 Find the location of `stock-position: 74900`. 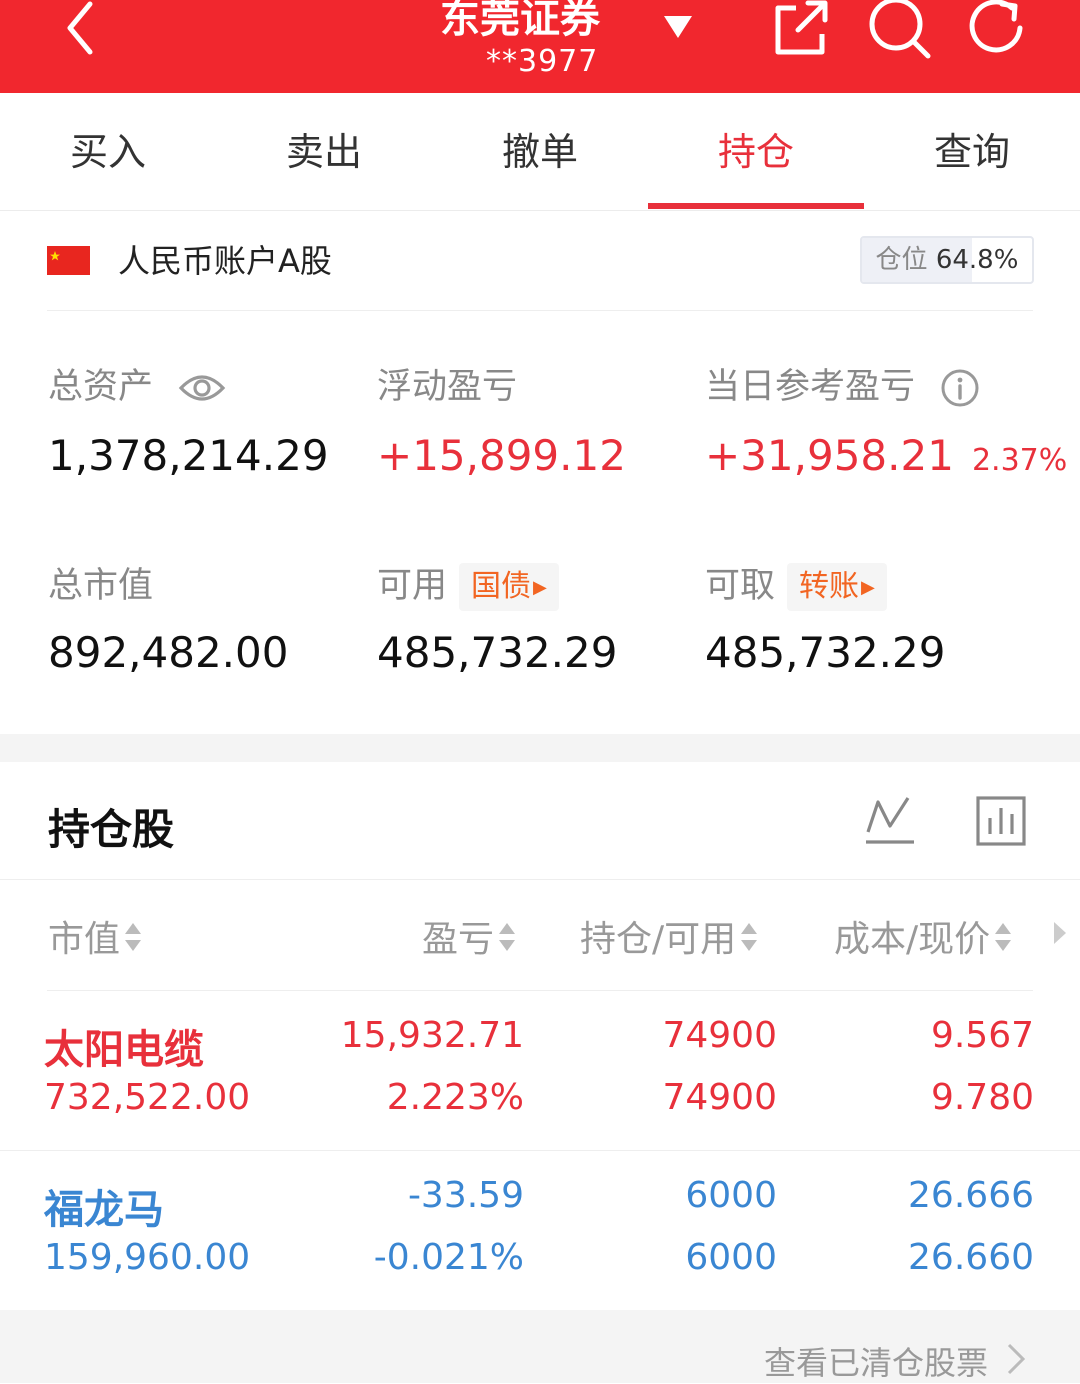

stock-position: 74900 is located at coordinates (719, 1035).